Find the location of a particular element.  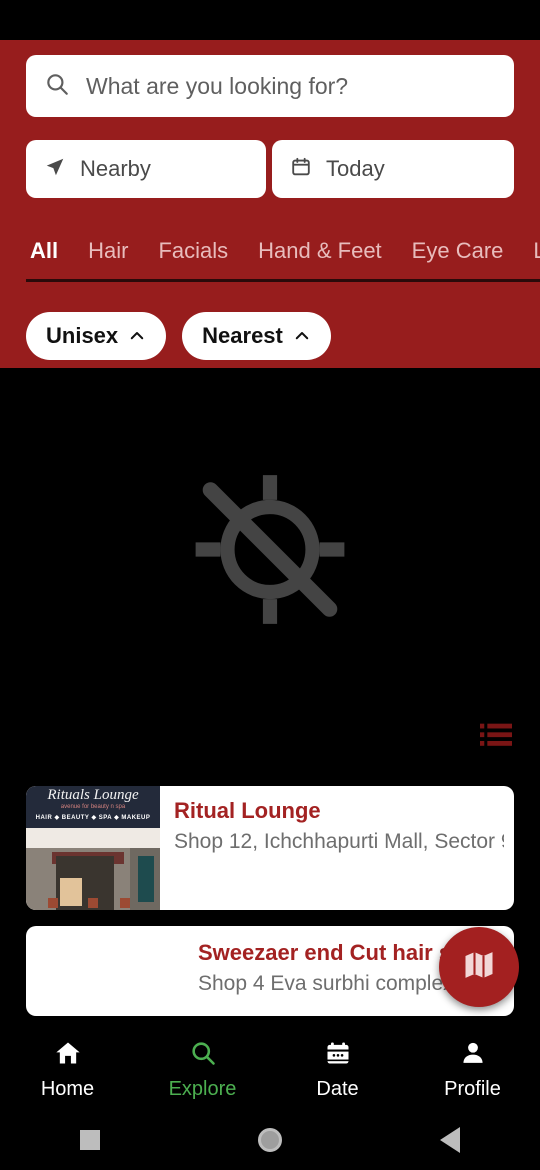

map-toggle-fab is located at coordinates (479, 967).